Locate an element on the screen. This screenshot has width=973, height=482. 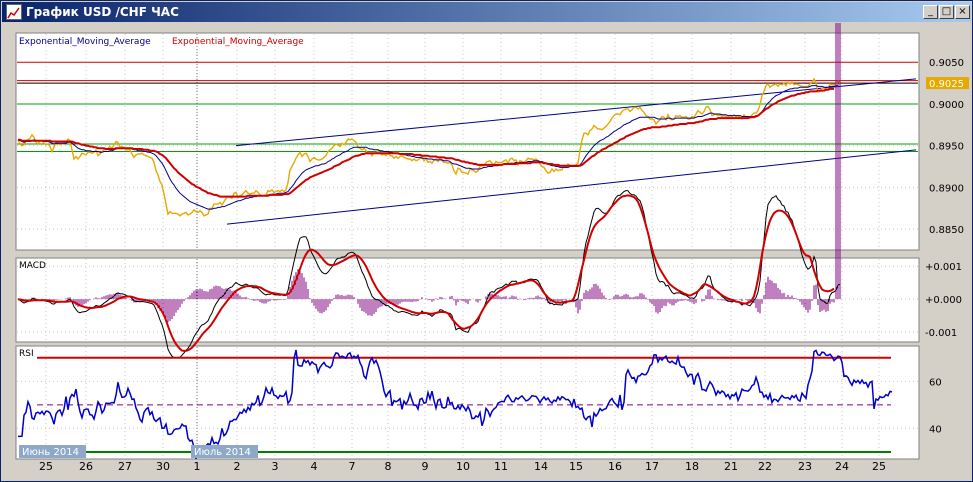
date-tick-label: 23 is located at coordinates (805, 466).